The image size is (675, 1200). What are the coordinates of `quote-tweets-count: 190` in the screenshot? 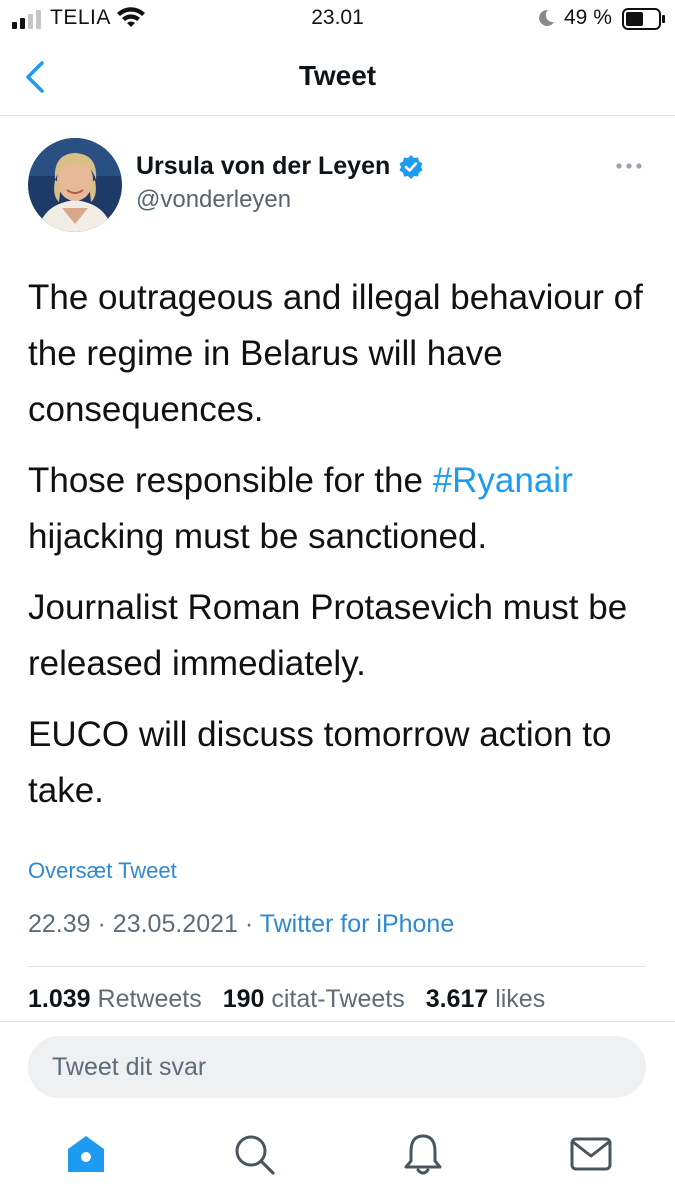 It's located at (243, 999).